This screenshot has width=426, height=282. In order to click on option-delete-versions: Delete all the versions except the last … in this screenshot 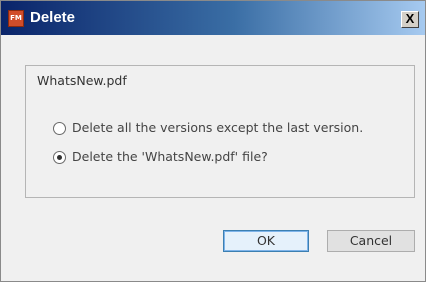, I will do `click(208, 128)`.